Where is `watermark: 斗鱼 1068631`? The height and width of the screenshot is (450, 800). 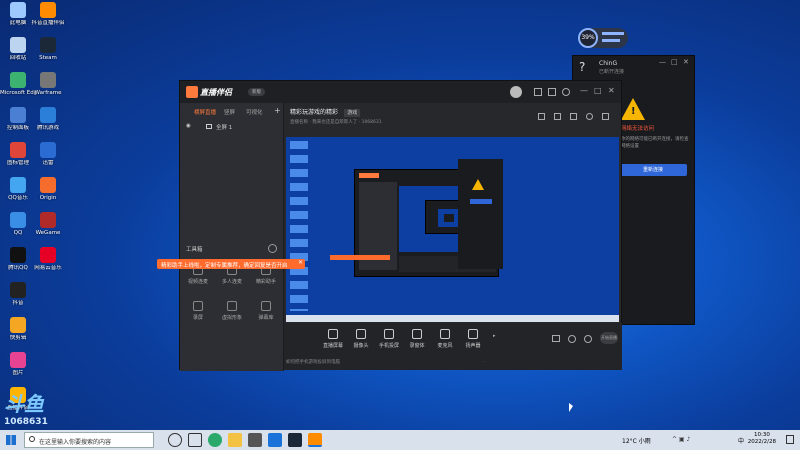
watermark: 斗鱼 1068631 is located at coordinates (26, 409).